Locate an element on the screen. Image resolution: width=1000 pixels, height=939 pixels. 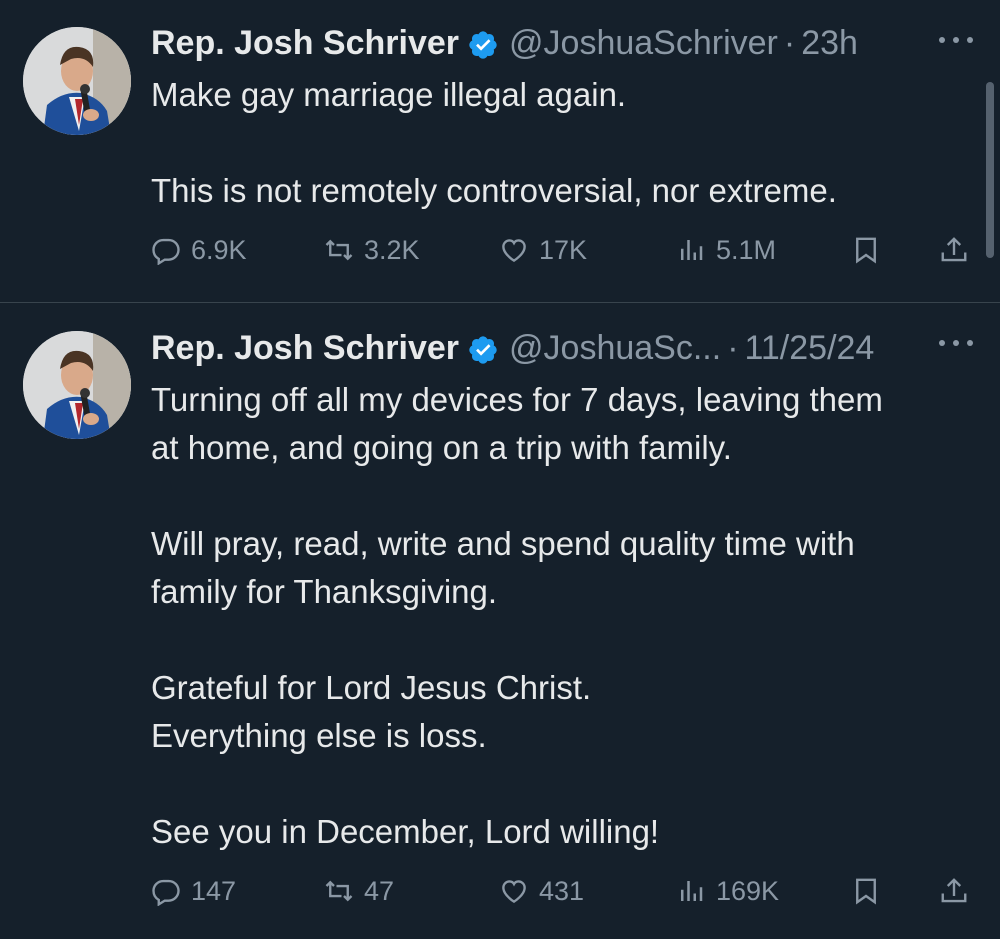
like-button: 17K is located at coordinates (543, 250).